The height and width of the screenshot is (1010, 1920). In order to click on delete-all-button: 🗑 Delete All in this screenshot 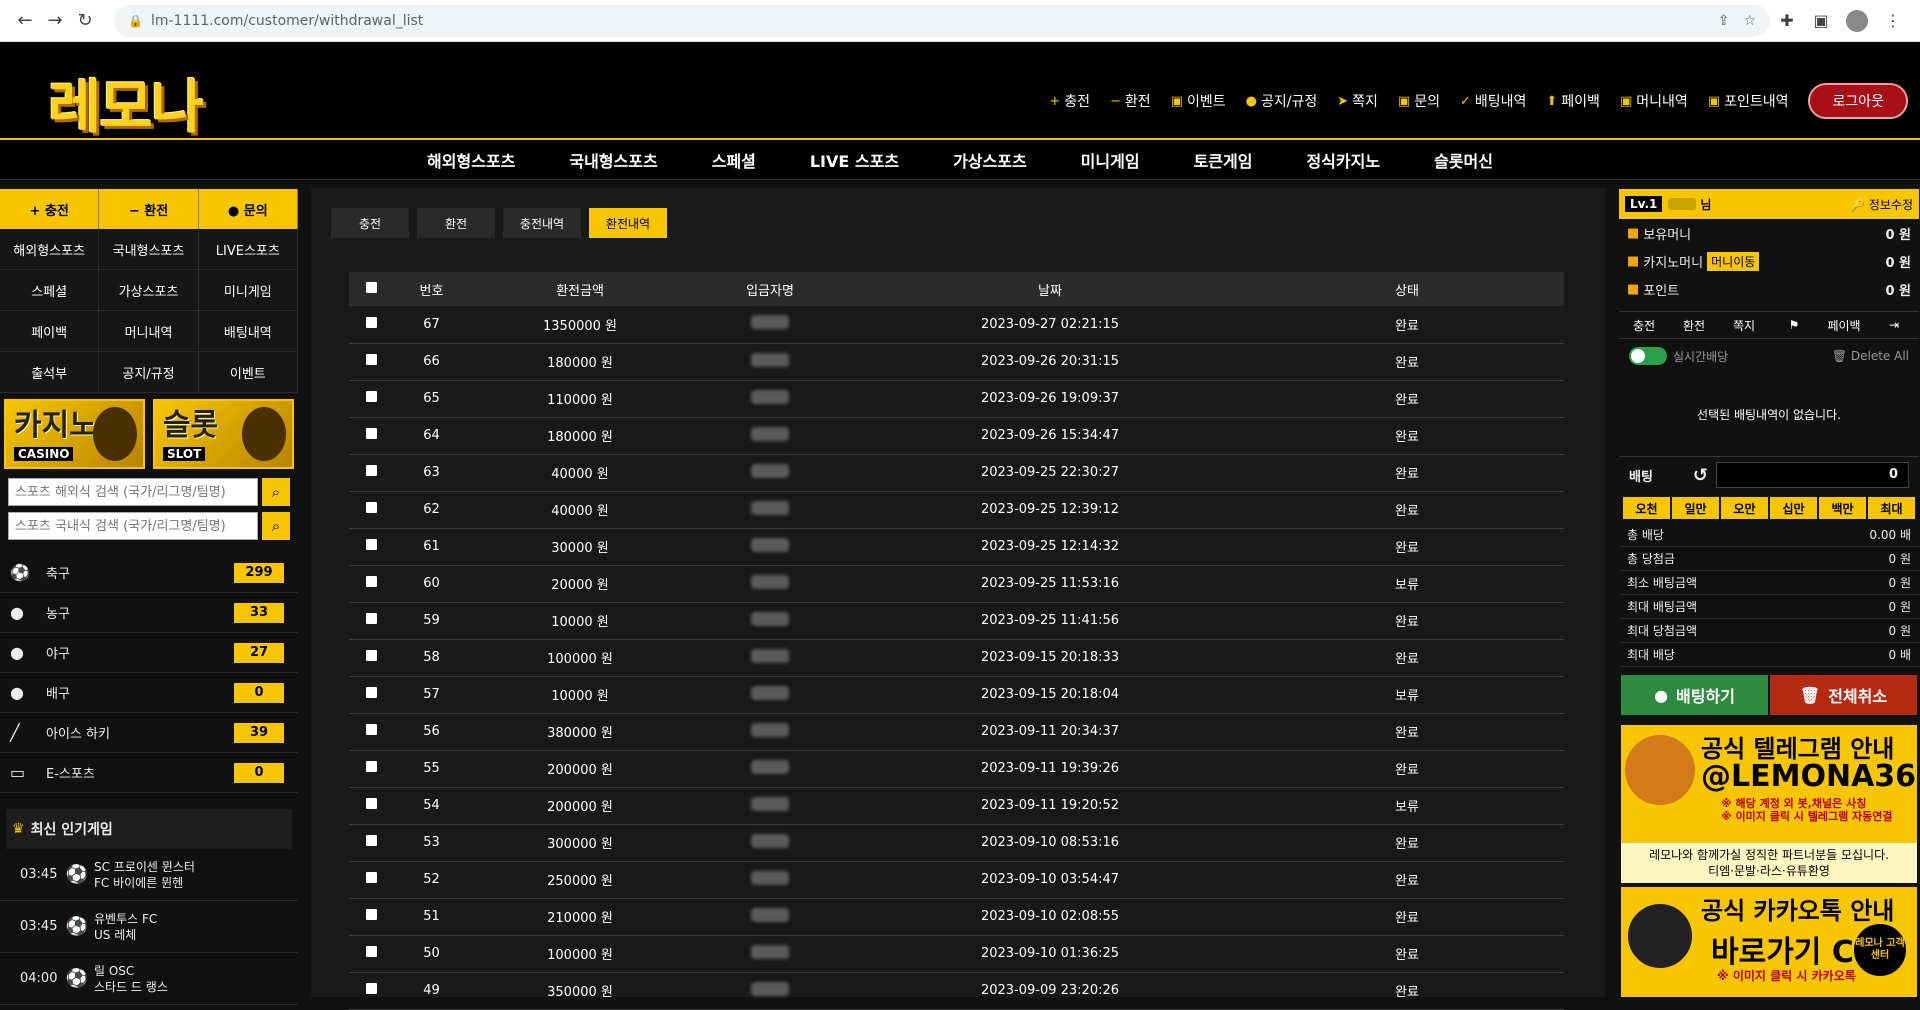, I will do `click(1870, 356)`.